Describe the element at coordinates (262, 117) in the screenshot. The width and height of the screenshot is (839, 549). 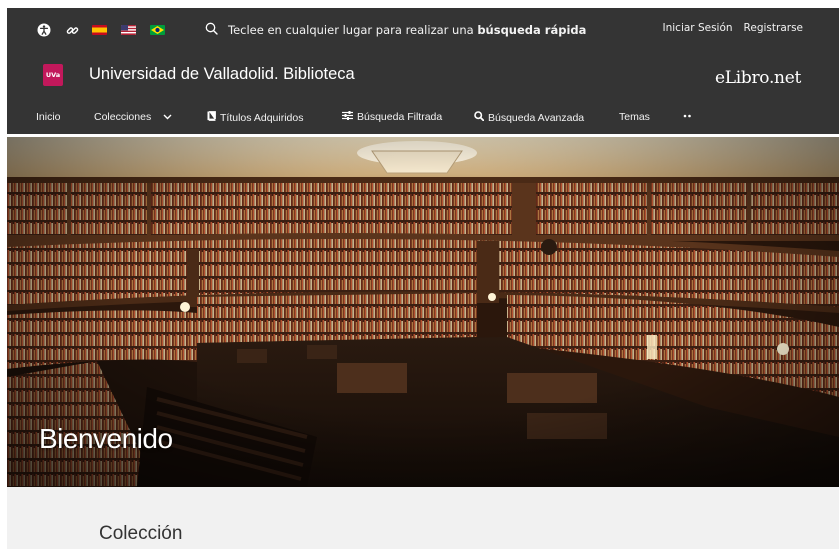
I see `nav-titulos-label: Títulos Adquiridos` at that location.